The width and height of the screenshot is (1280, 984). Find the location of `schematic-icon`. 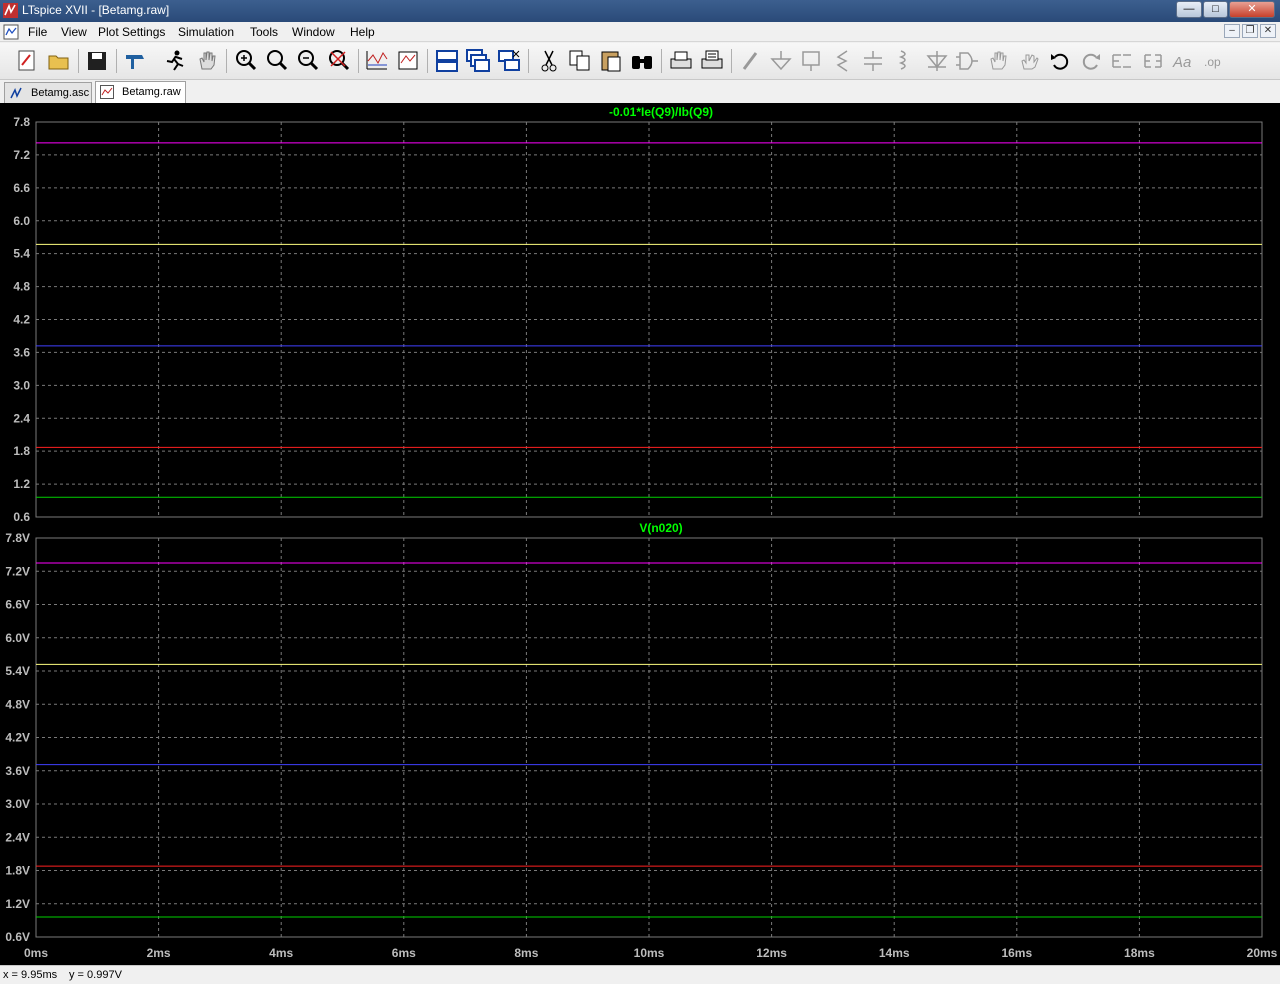

schematic-icon is located at coordinates (16, 93).